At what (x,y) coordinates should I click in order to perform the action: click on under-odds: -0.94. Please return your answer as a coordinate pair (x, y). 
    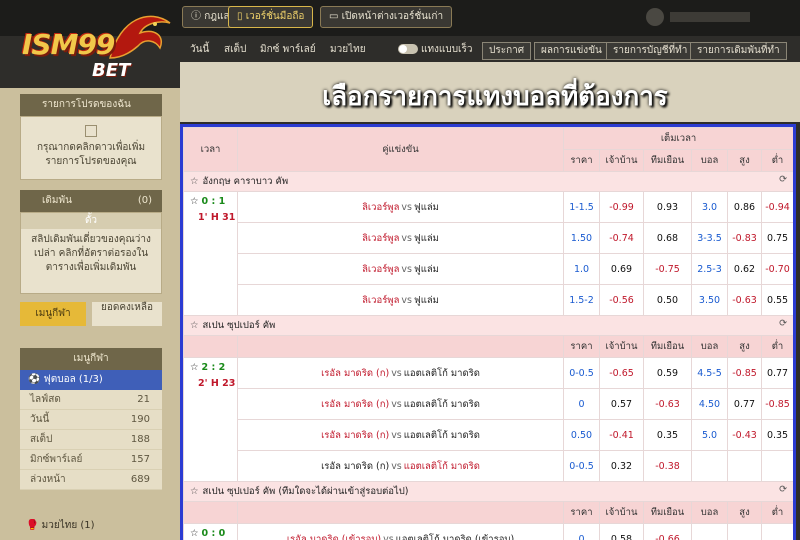
    Looking at the image, I should click on (776, 207).